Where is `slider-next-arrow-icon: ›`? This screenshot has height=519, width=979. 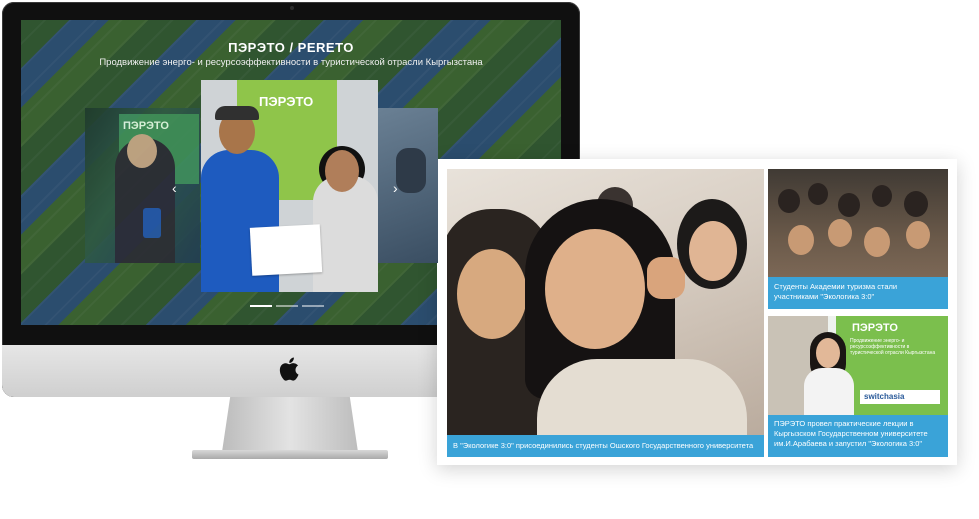 slider-next-arrow-icon: › is located at coordinates (395, 188).